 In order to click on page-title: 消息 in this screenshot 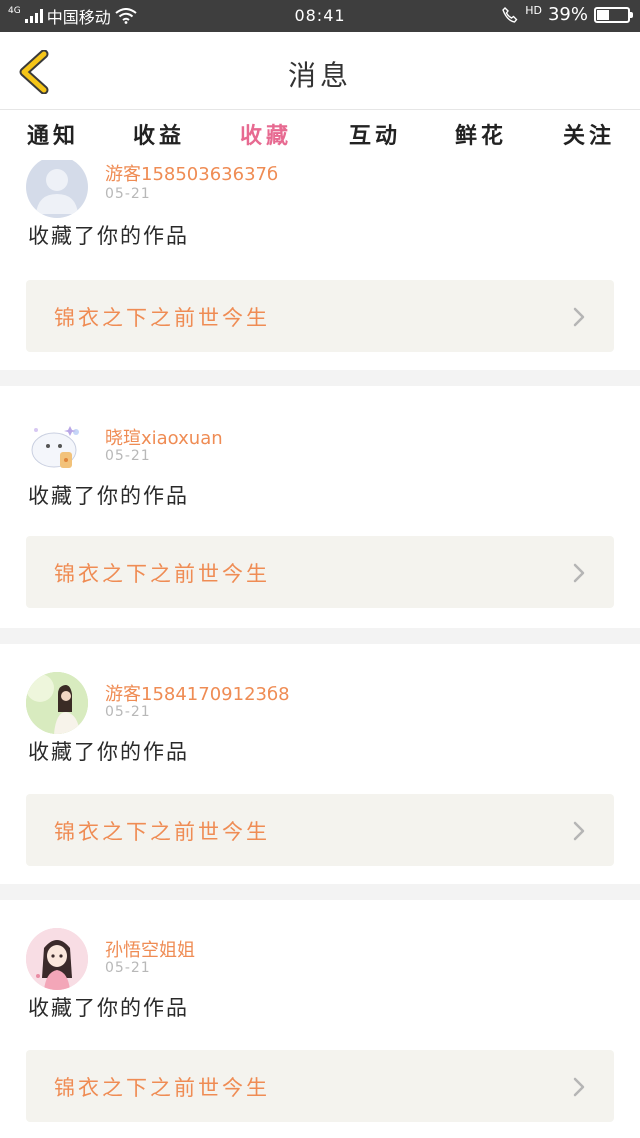, I will do `click(319, 75)`.